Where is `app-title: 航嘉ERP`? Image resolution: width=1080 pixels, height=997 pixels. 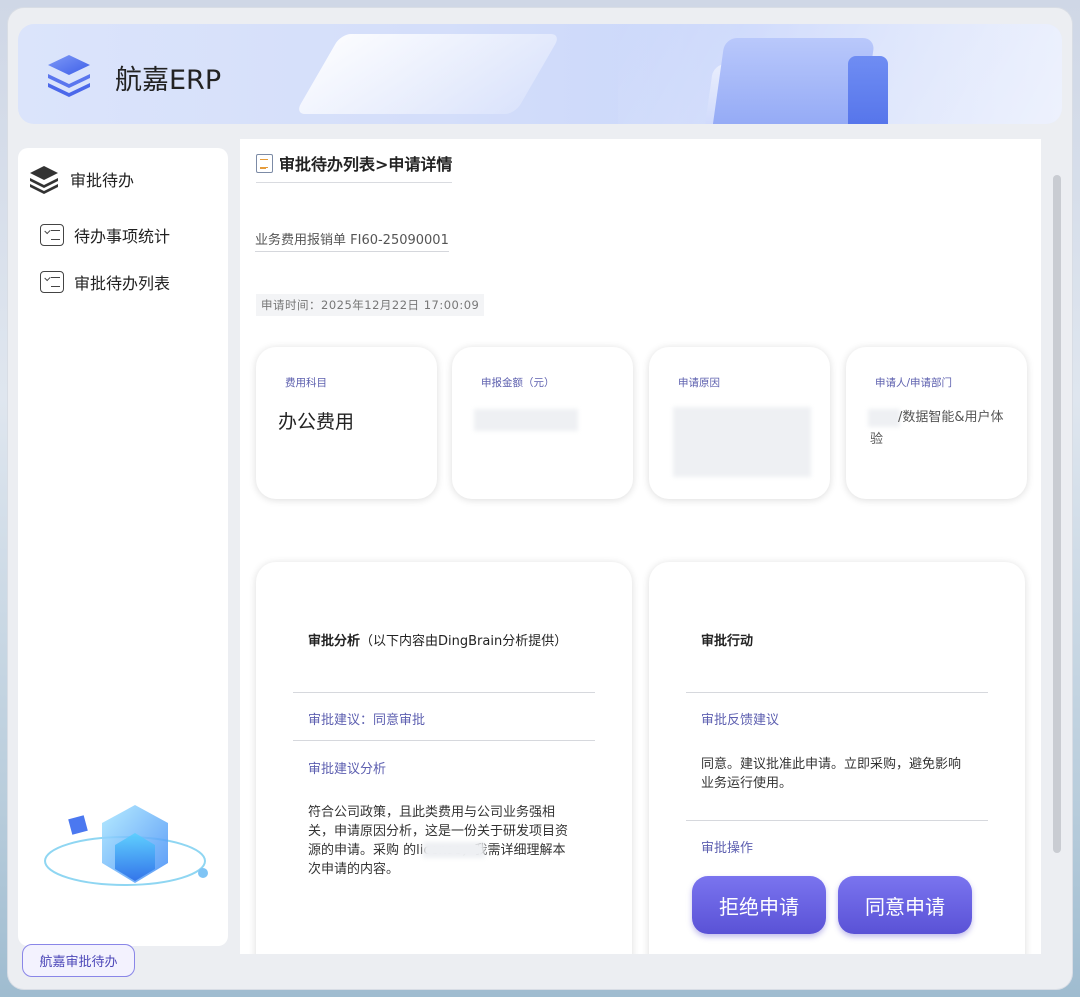 app-title: 航嘉ERP is located at coordinates (168, 80).